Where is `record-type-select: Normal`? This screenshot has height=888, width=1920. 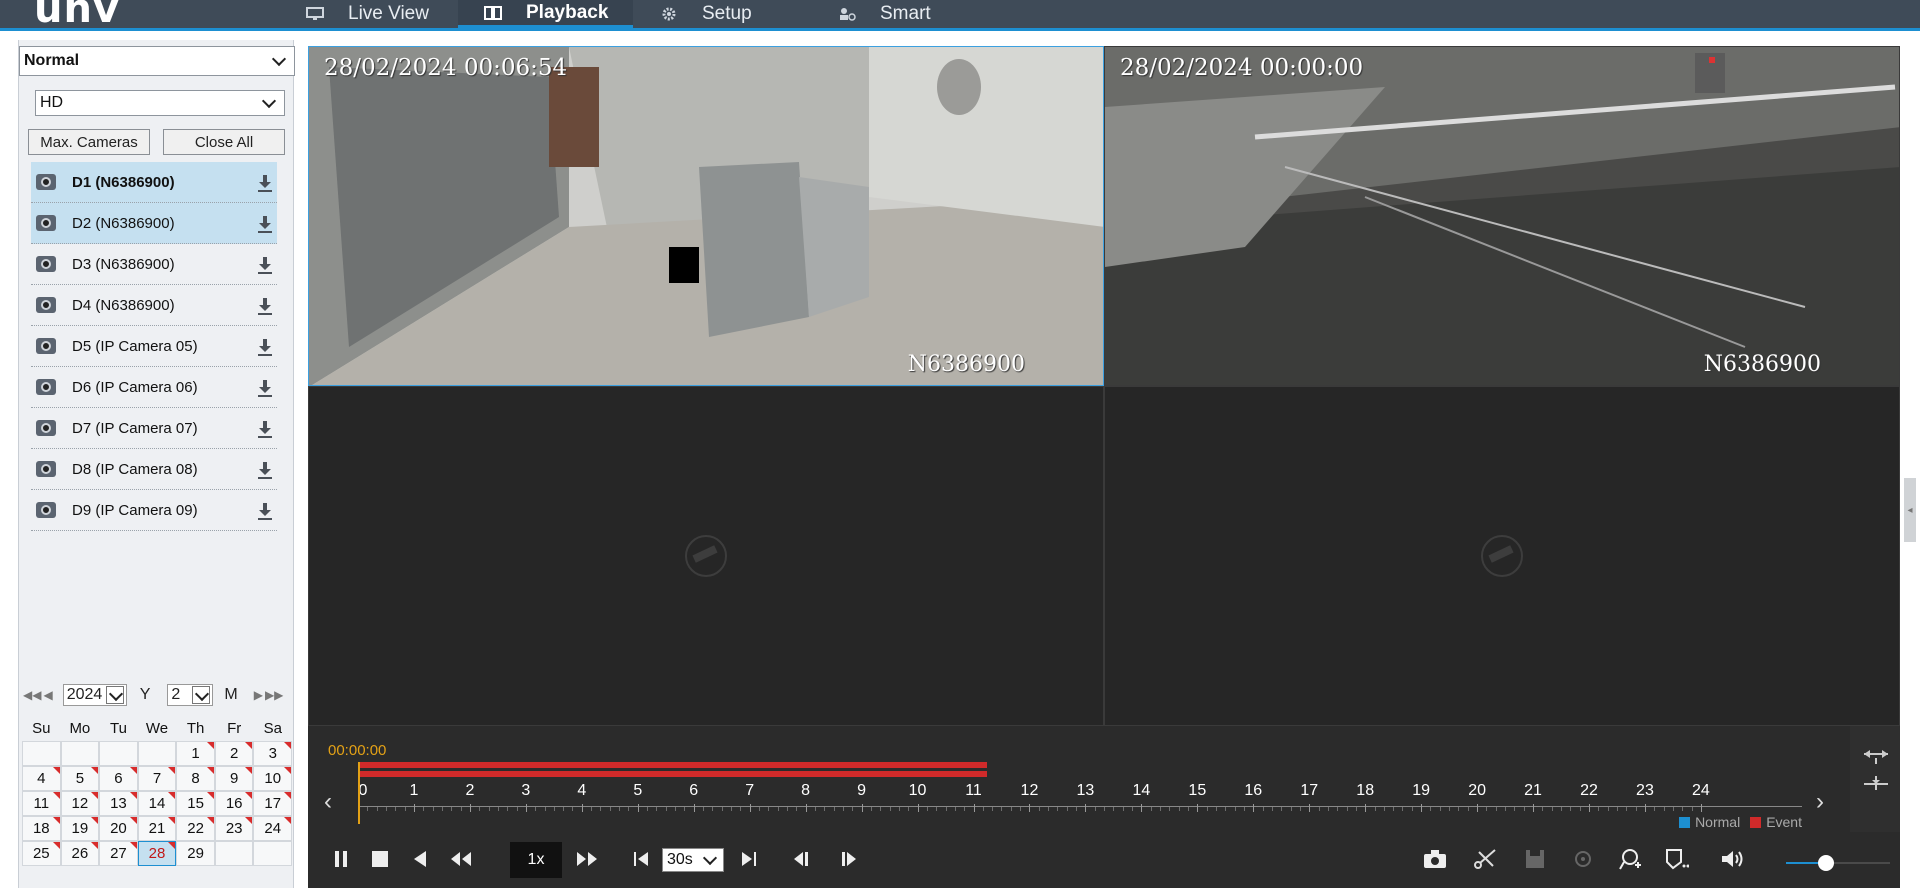
record-type-select: Normal is located at coordinates (157, 61).